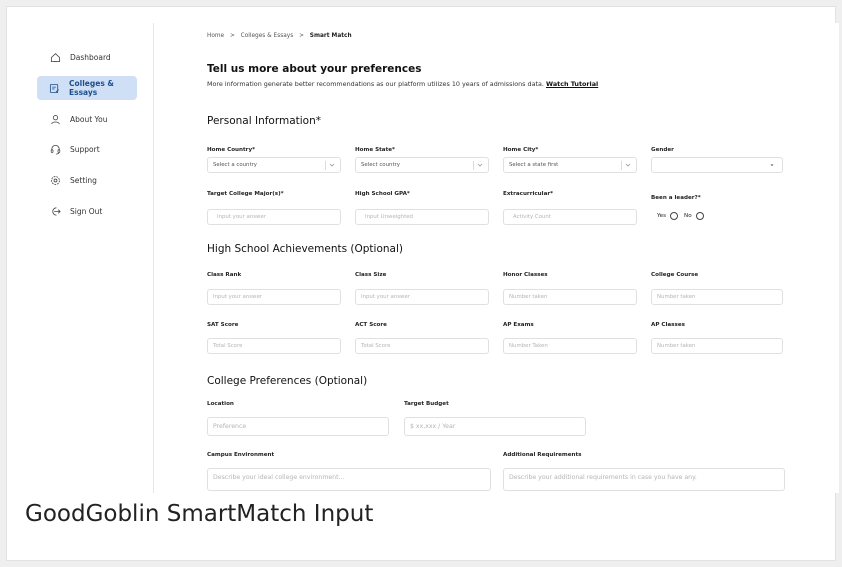 This screenshot has height=567, width=842. Describe the element at coordinates (237, 297) in the screenshot. I see `class-rank-placeholder: Input your answer` at that location.